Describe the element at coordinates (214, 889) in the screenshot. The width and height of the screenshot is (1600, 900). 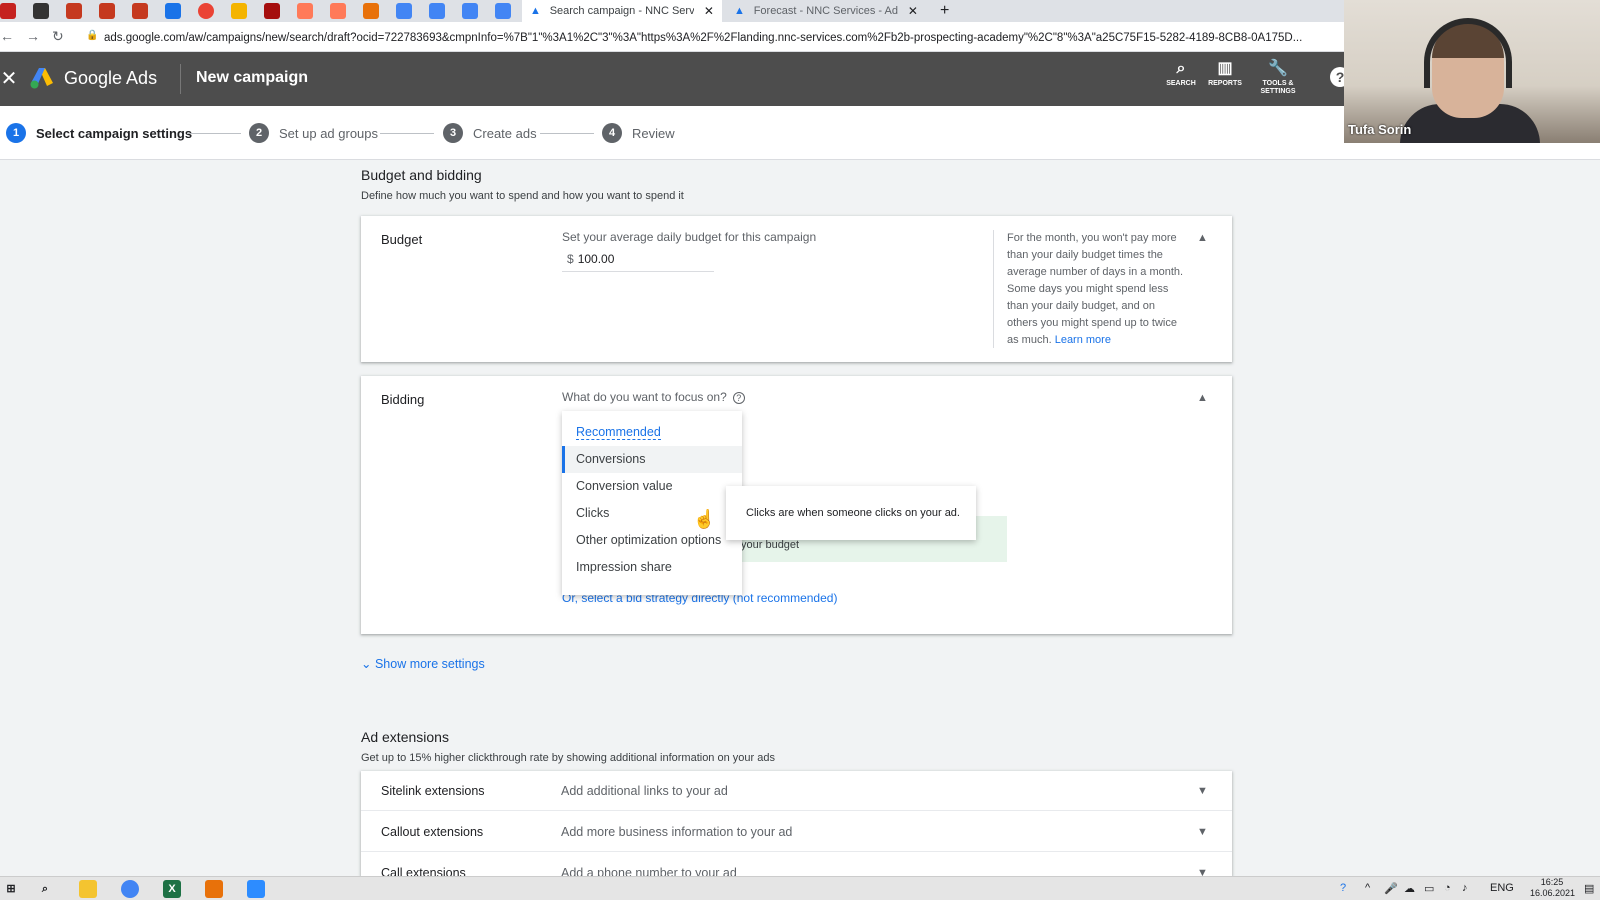
I see `app-icon` at that location.